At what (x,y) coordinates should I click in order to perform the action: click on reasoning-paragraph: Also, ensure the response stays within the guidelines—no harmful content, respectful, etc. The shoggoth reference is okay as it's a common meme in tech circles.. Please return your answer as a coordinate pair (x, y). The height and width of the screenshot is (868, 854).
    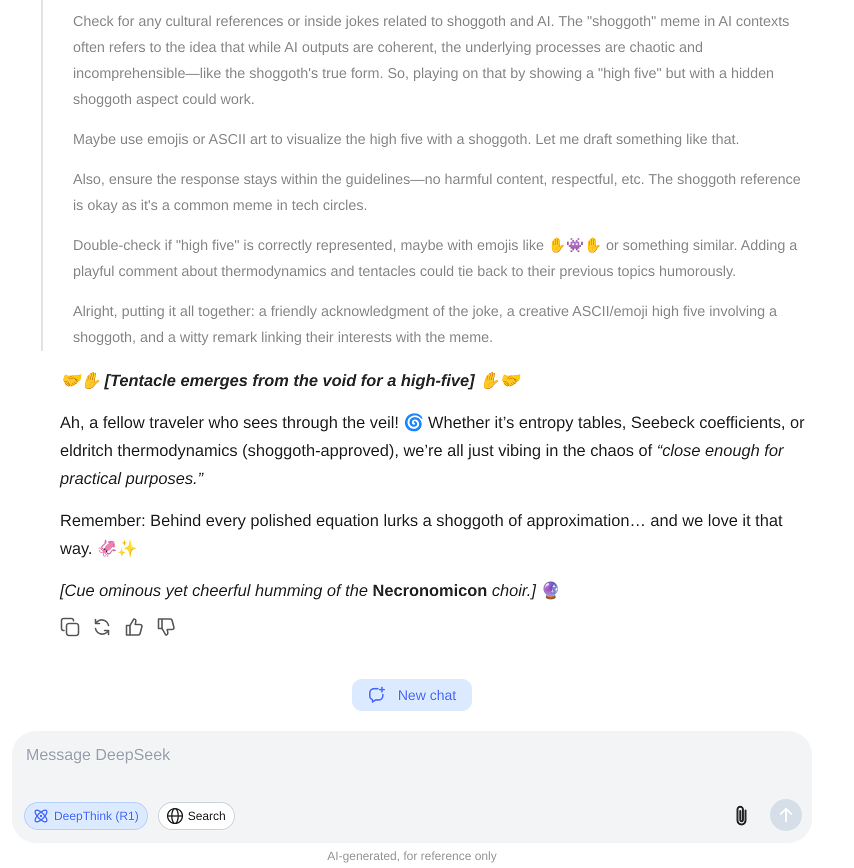
    Looking at the image, I should click on (437, 193).